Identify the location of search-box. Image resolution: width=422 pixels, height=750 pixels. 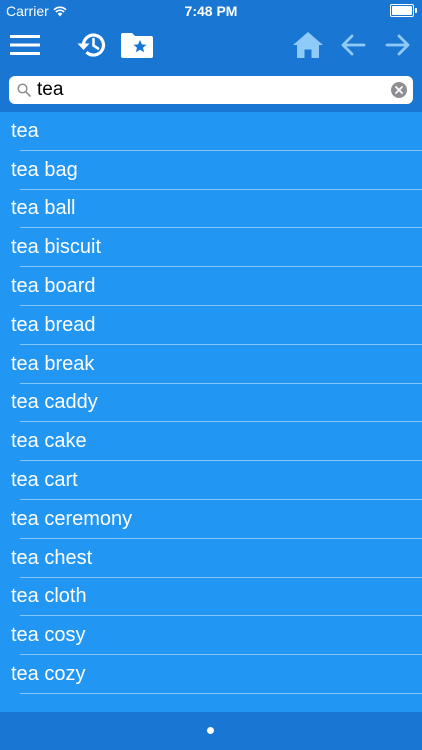
(211, 90).